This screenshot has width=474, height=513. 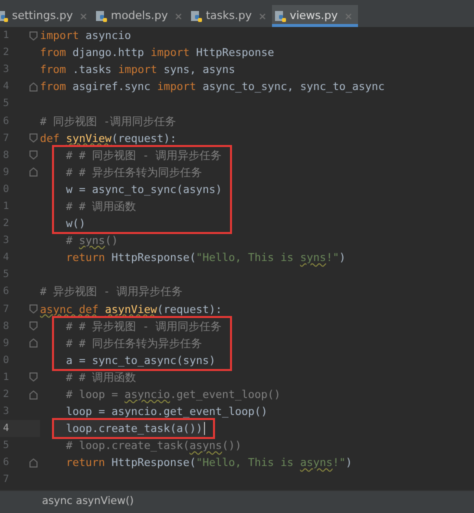 What do you see at coordinates (143, 326) in the screenshot?
I see `code-line: # # 异步视图 - 调用同步任务` at bounding box center [143, 326].